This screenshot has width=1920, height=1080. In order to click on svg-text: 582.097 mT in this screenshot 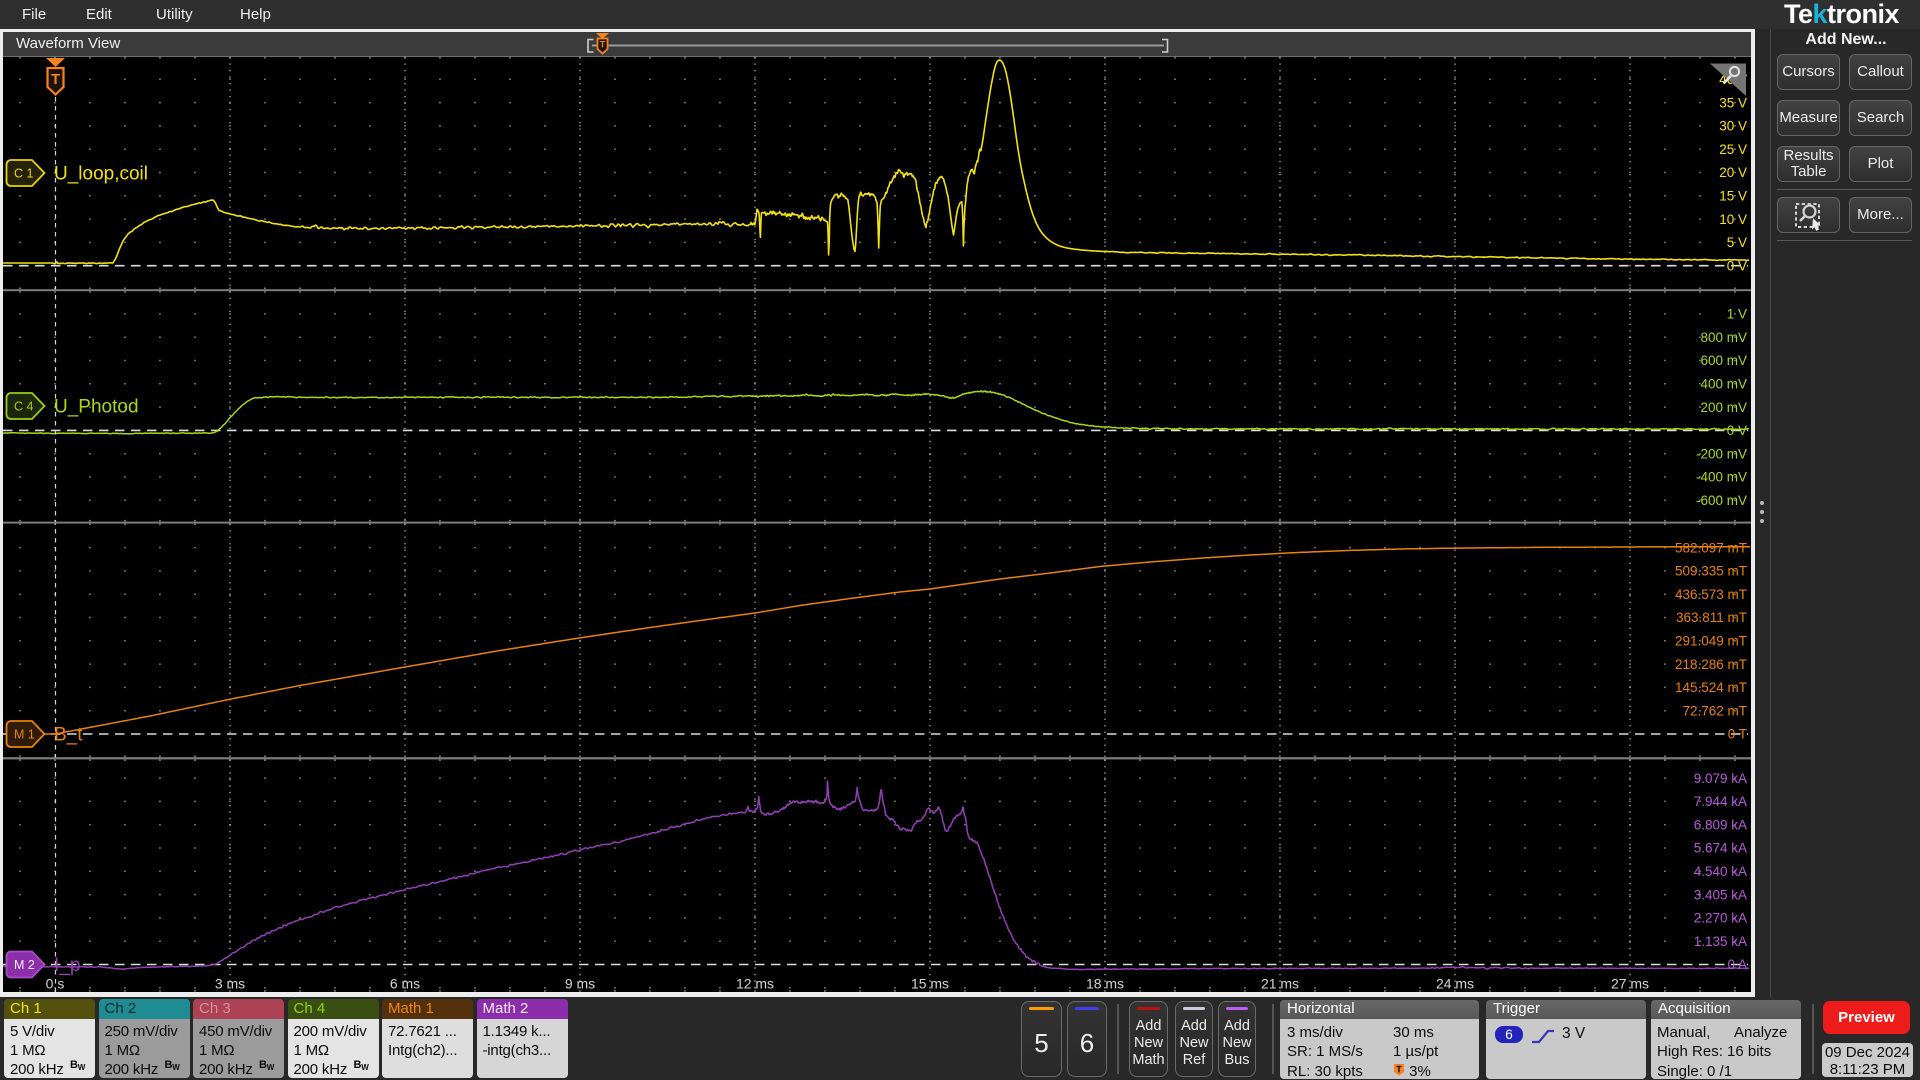, I will do `click(1711, 547)`.